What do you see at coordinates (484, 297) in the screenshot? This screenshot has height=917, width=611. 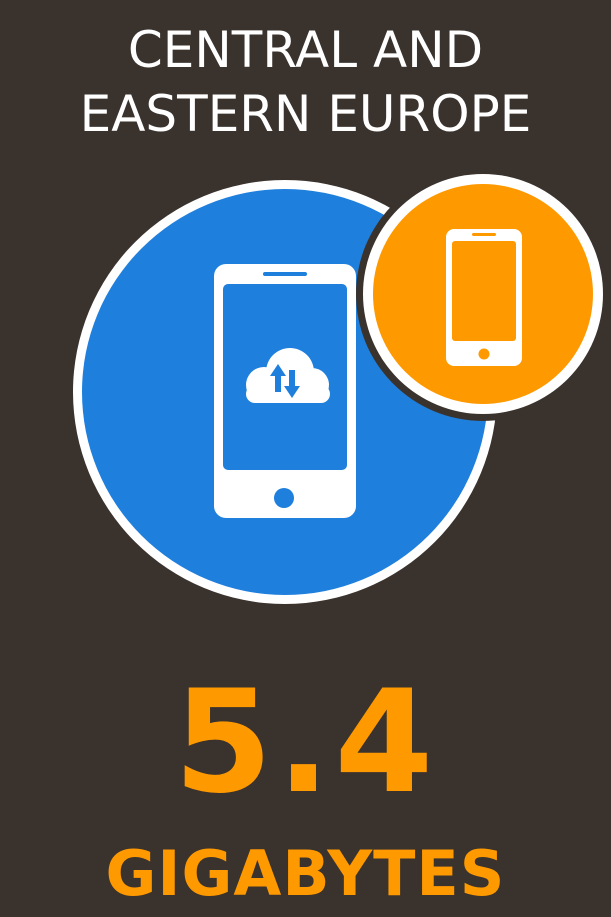 I see `smartphone-icon` at bounding box center [484, 297].